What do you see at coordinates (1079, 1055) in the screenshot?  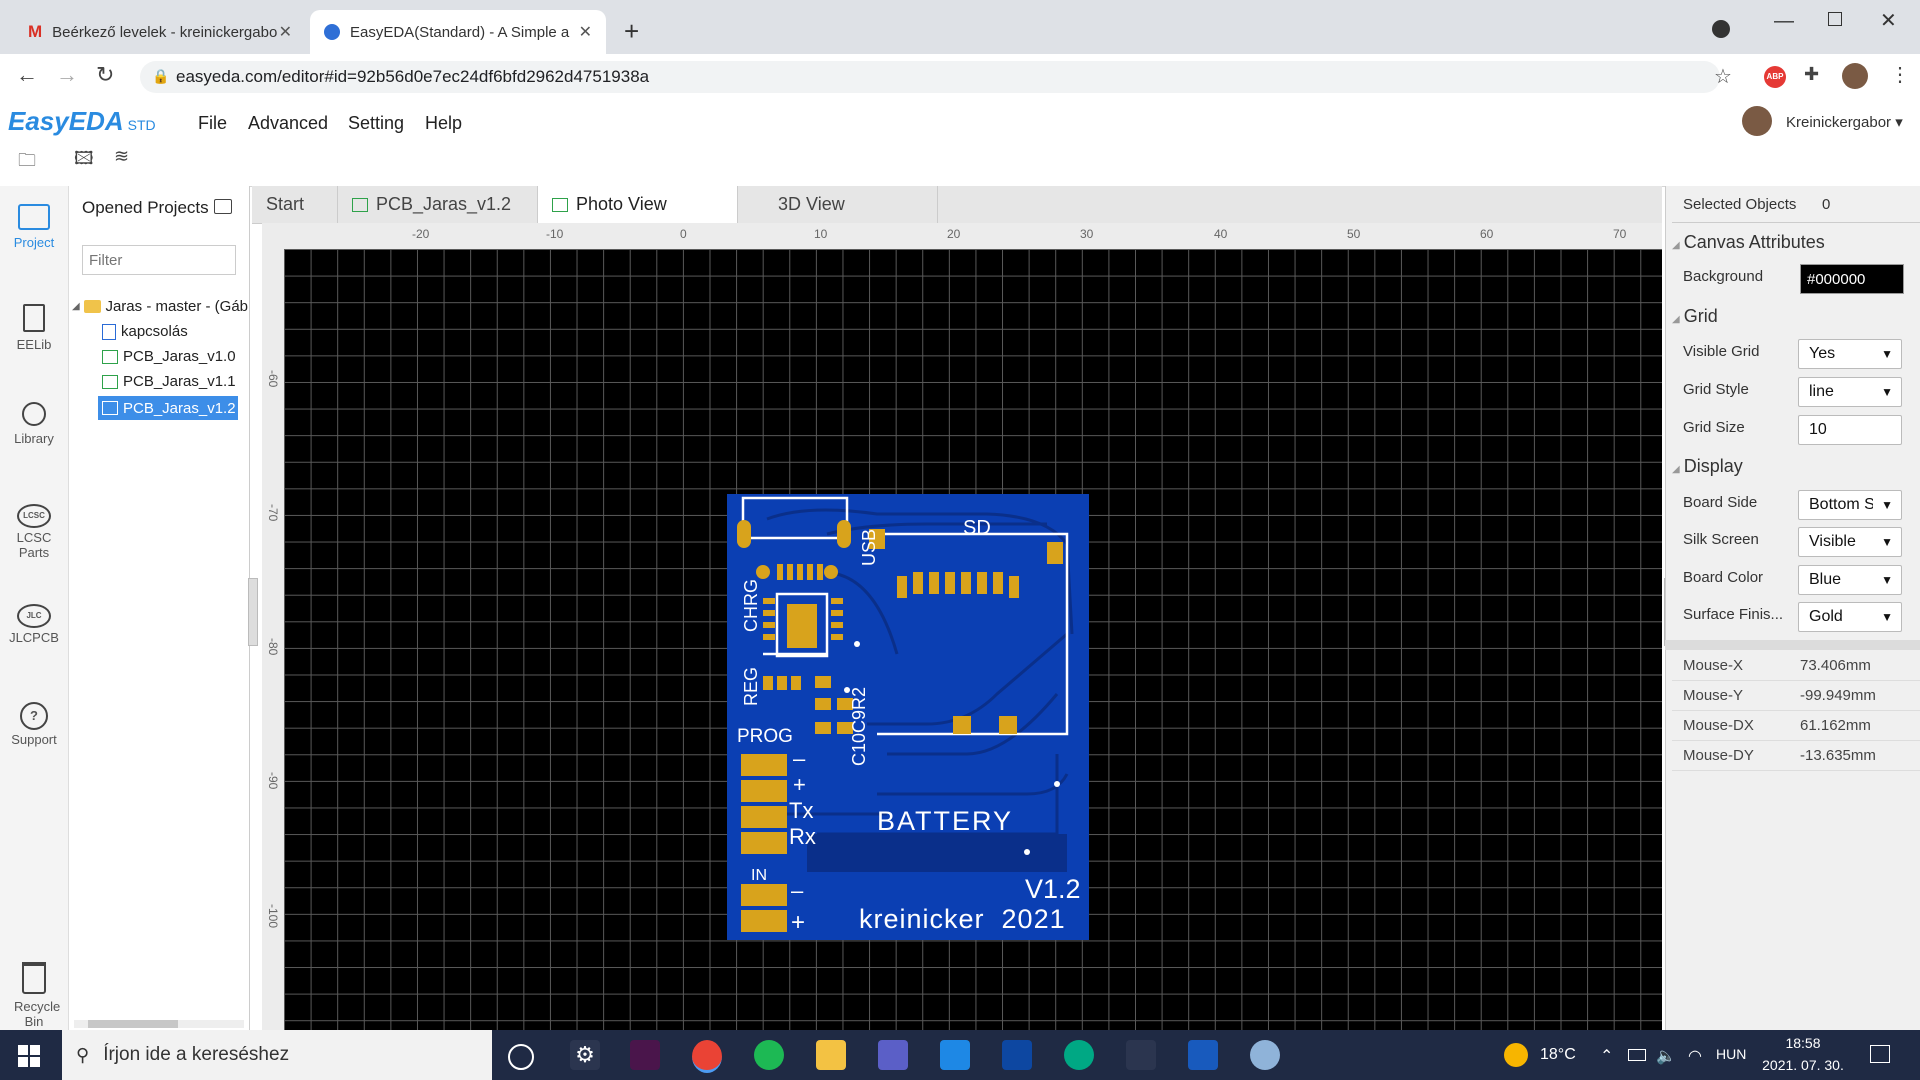 I see `satellite-app-icon` at bounding box center [1079, 1055].